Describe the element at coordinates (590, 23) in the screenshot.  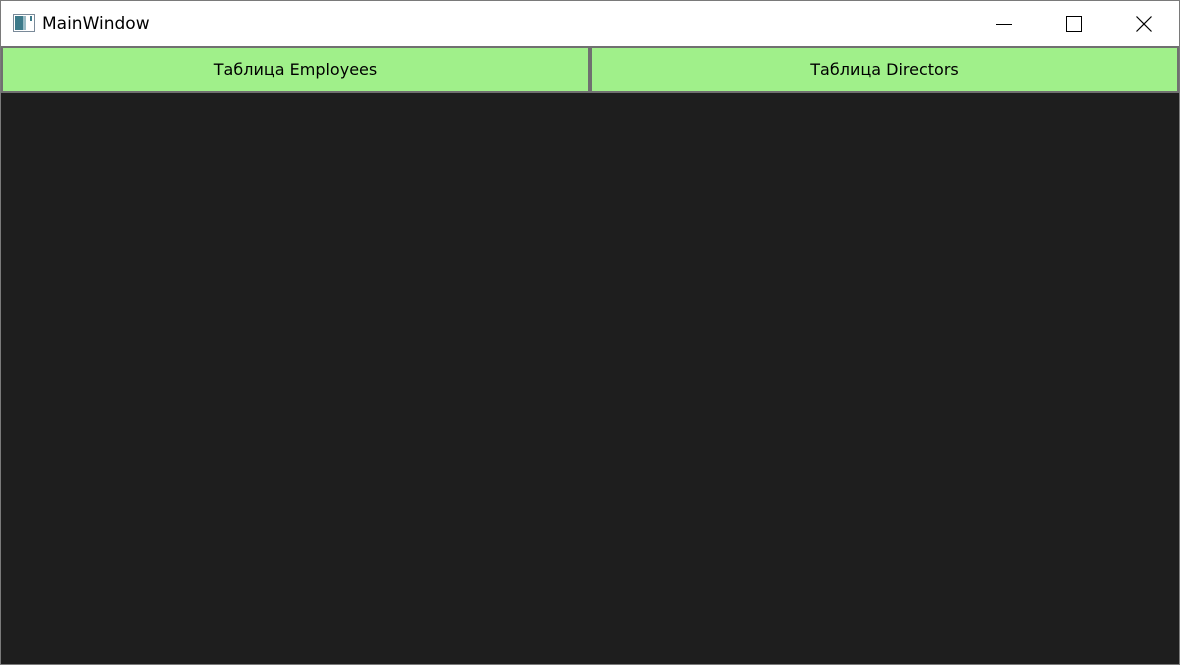
I see `title-bar: MainWindow` at that location.